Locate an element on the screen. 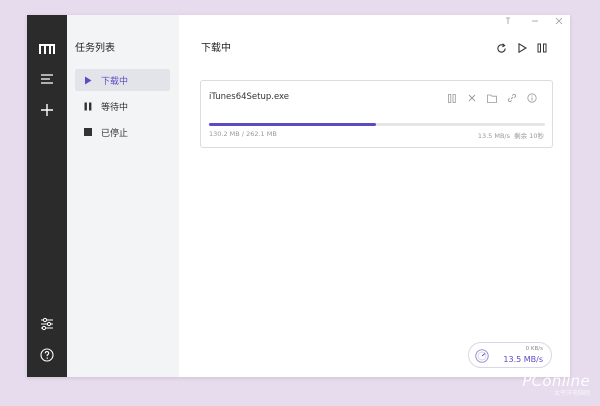 This screenshot has height=406, width=600. task-list-item-downloading: 下载中 is located at coordinates (122, 80).